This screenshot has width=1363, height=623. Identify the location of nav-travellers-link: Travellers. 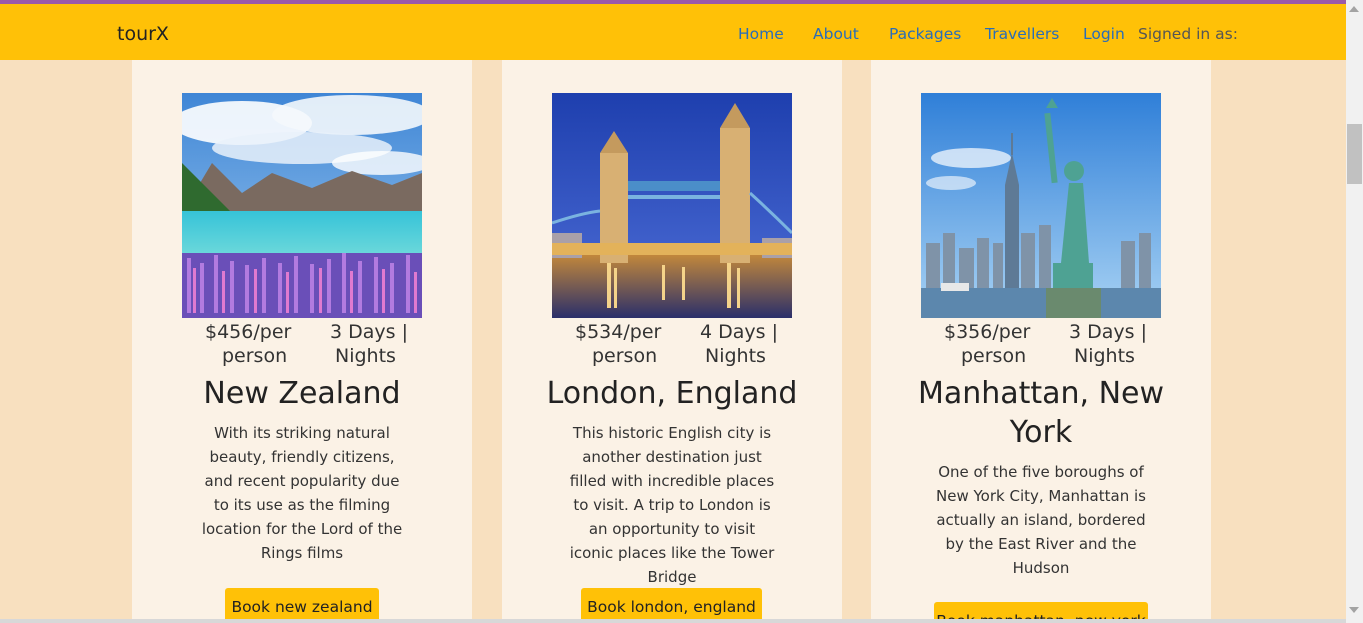
(1022, 34).